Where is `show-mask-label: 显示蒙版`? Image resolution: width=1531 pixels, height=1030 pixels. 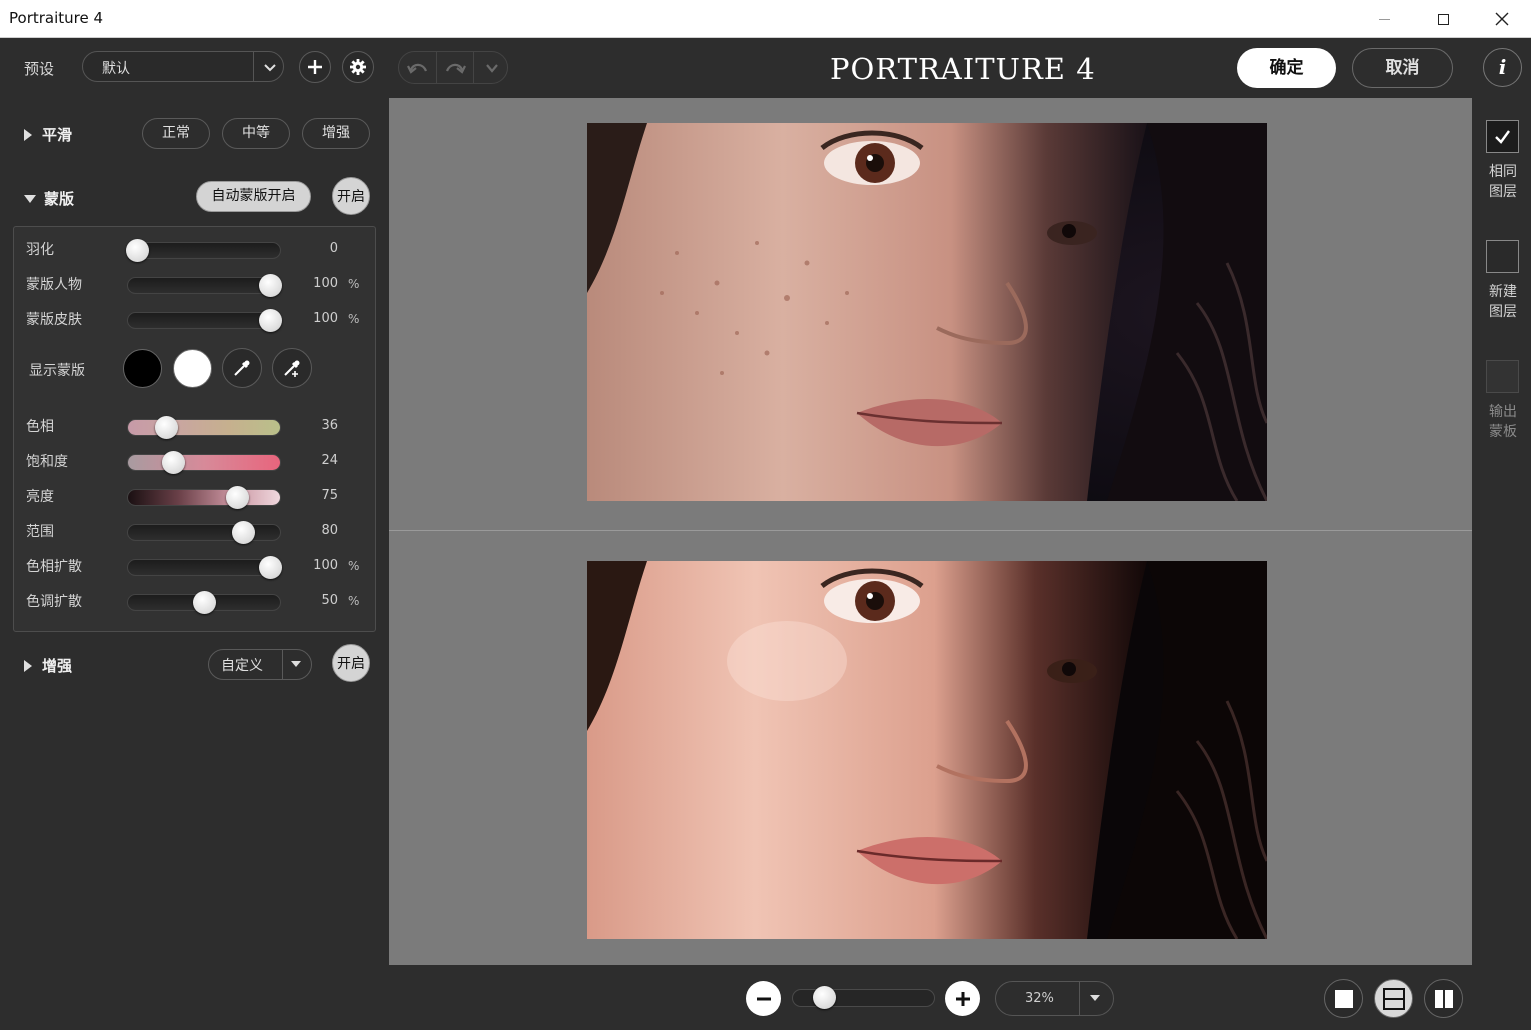 show-mask-label: 显示蒙版 is located at coordinates (57, 371).